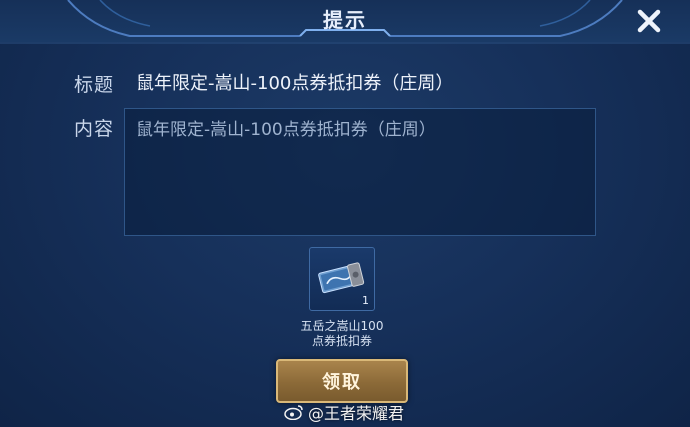  Describe the element at coordinates (286, 130) in the screenshot. I see `content-text: 鼠年限定-嵩山-100点券抵扣券（庄周）` at that location.